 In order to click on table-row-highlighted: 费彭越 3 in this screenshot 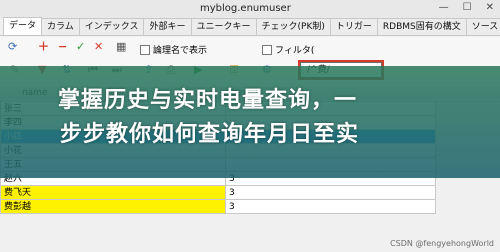, I will do `click(218, 206)`.